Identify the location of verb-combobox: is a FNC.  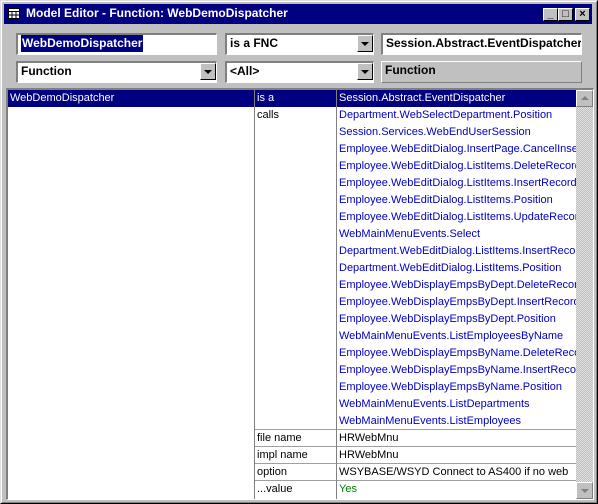
(299, 44).